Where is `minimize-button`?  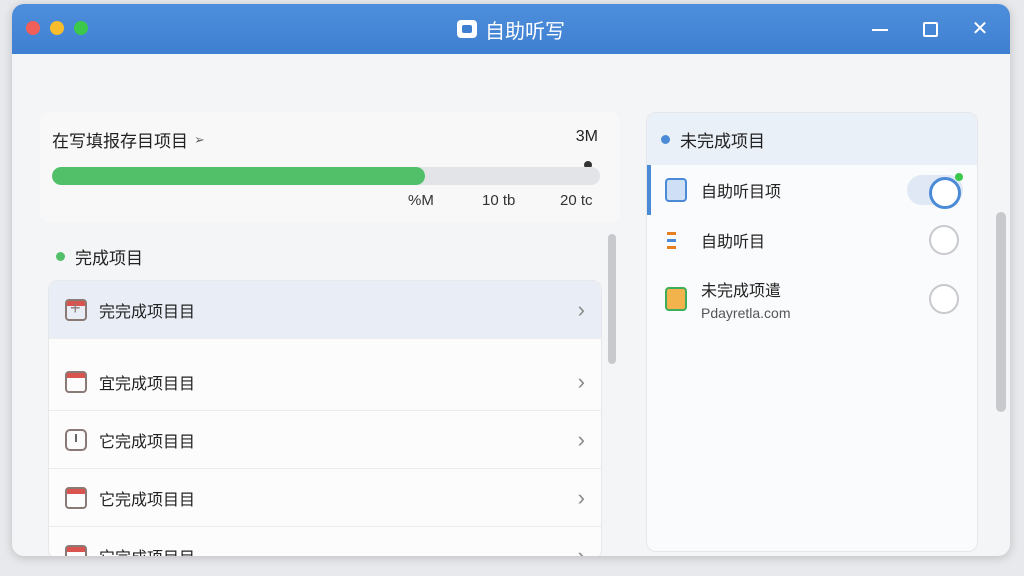
minimize-button is located at coordinates (880, 29).